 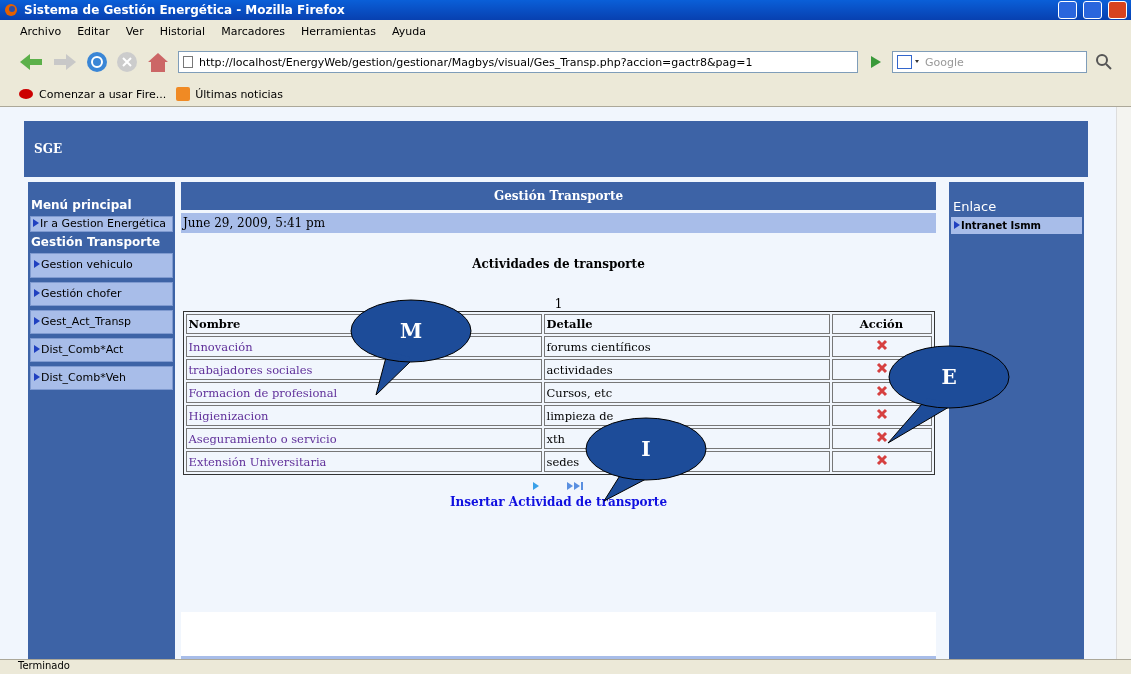 I want to click on sidebar-link: Gest_Act_Transp, so click(x=101, y=321).